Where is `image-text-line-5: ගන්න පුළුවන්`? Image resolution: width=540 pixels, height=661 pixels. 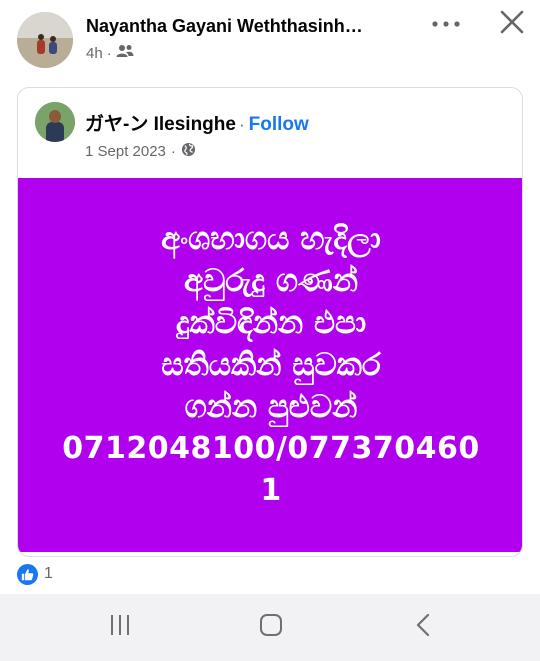
image-text-line-5: ගන්න පුළුවන් is located at coordinates (271, 407).